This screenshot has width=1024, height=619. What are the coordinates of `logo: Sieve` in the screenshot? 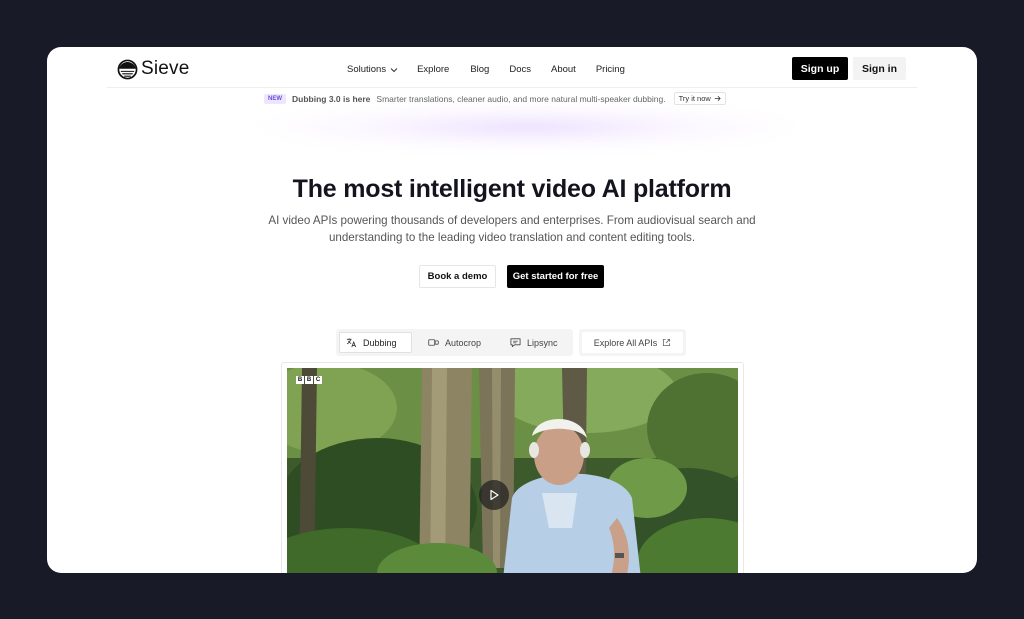 It's located at (153, 69).